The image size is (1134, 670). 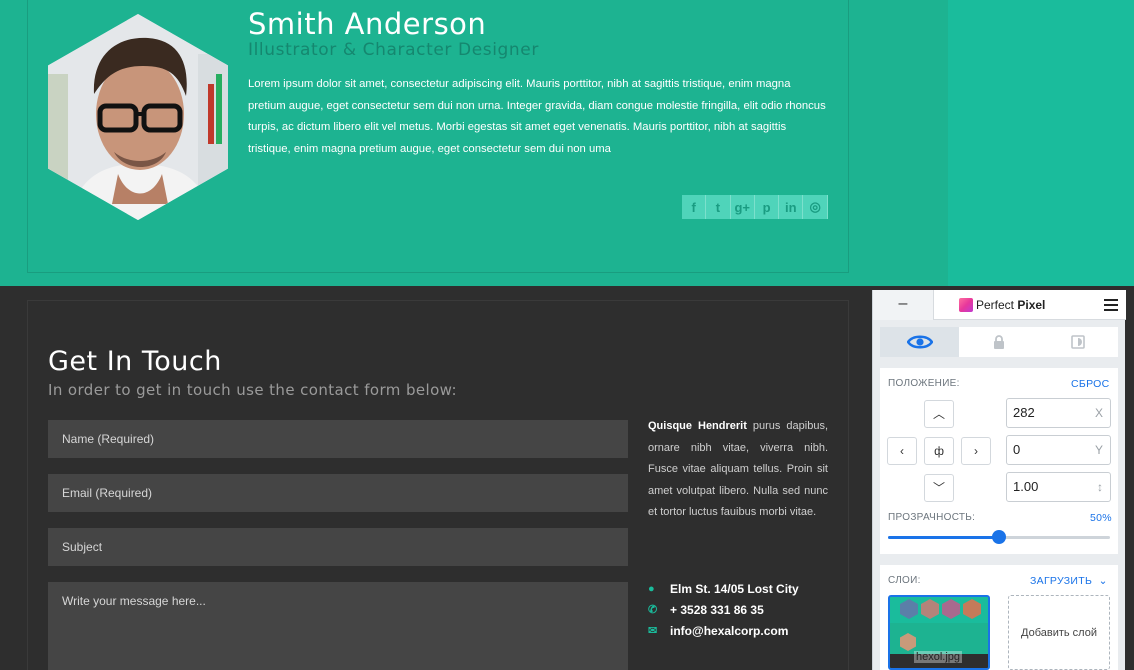 What do you see at coordinates (1059, 632) in the screenshot?
I see `add-layer-button: Добавить слой` at bounding box center [1059, 632].